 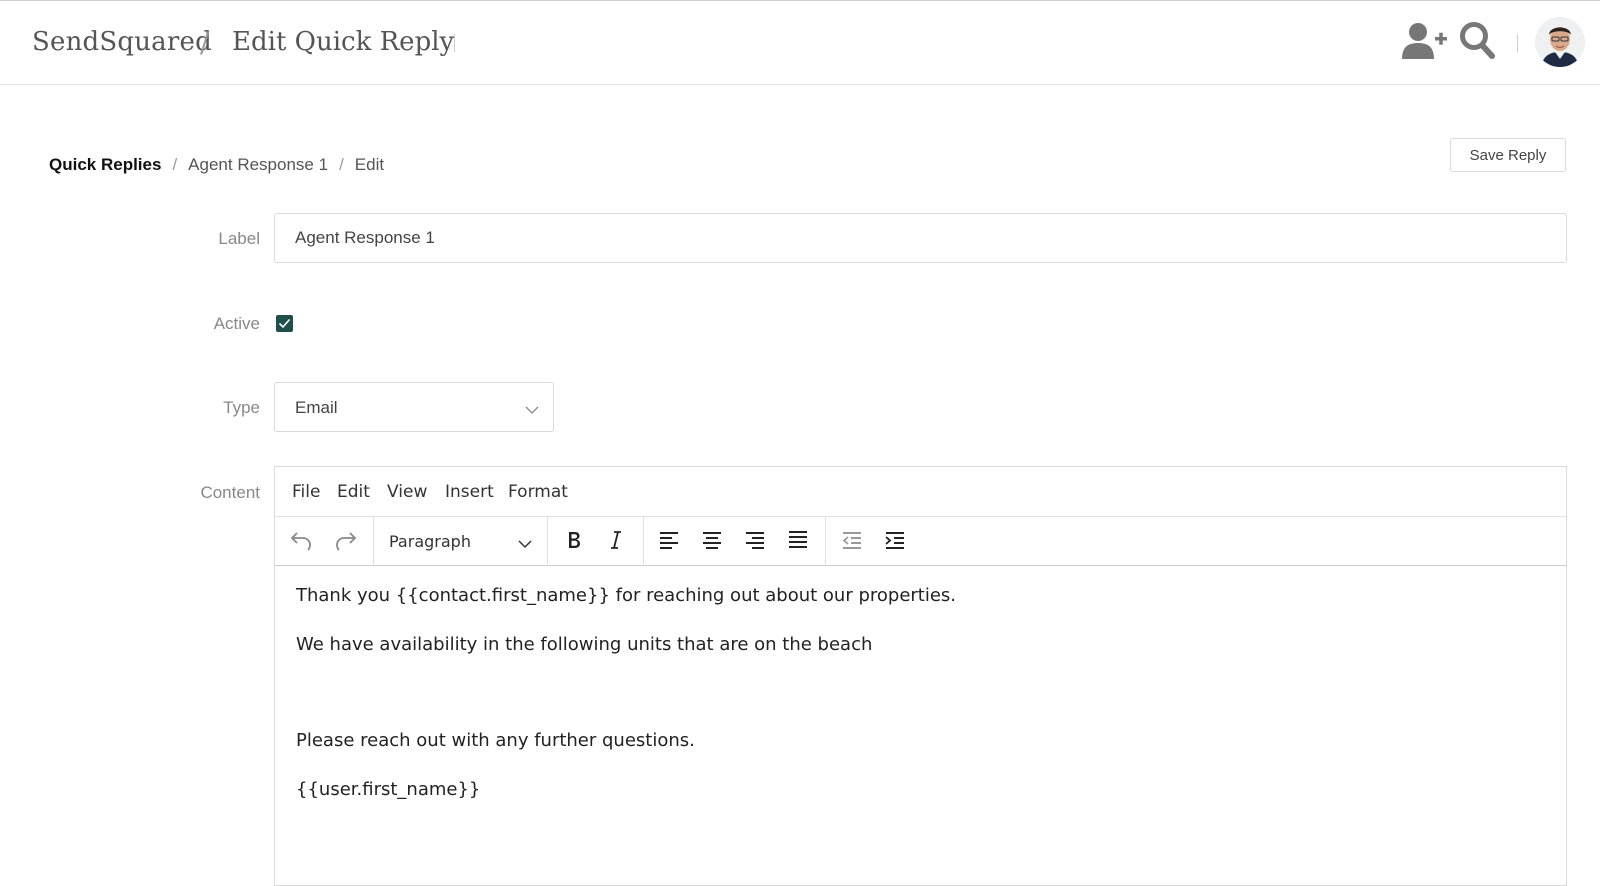 I want to click on block-format-select: Paragraph, so click(x=430, y=541).